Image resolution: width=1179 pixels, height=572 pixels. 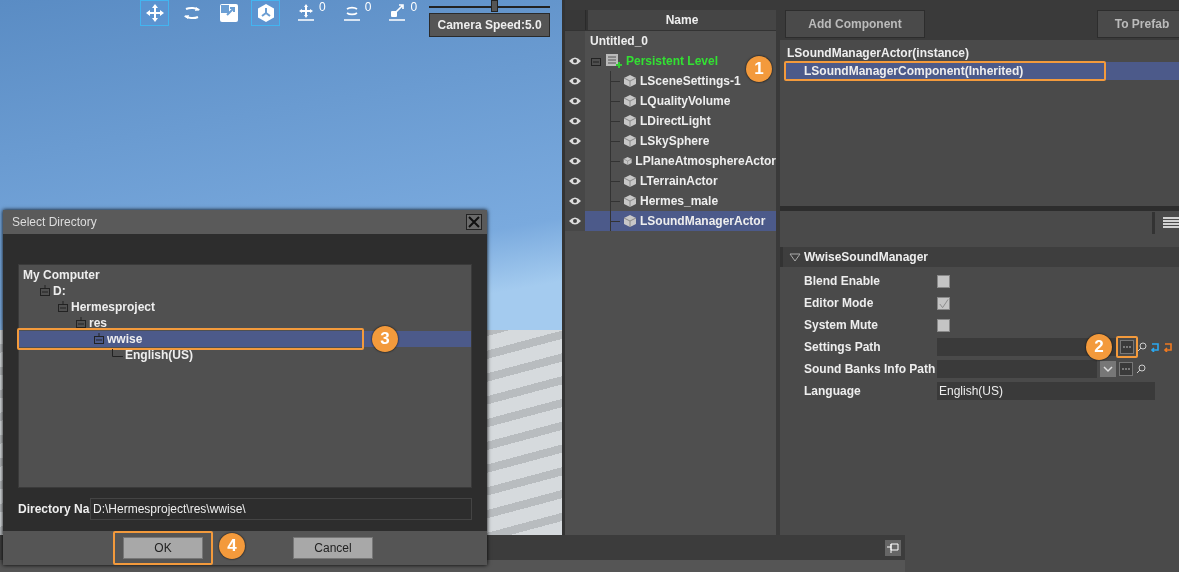 I want to click on folder-name: res, so click(x=97, y=323).